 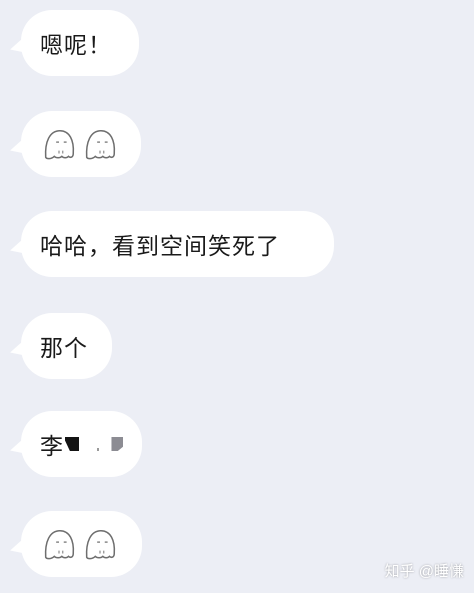 What do you see at coordinates (76, 46) in the screenshot?
I see `message-text: 嗯呢！` at bounding box center [76, 46].